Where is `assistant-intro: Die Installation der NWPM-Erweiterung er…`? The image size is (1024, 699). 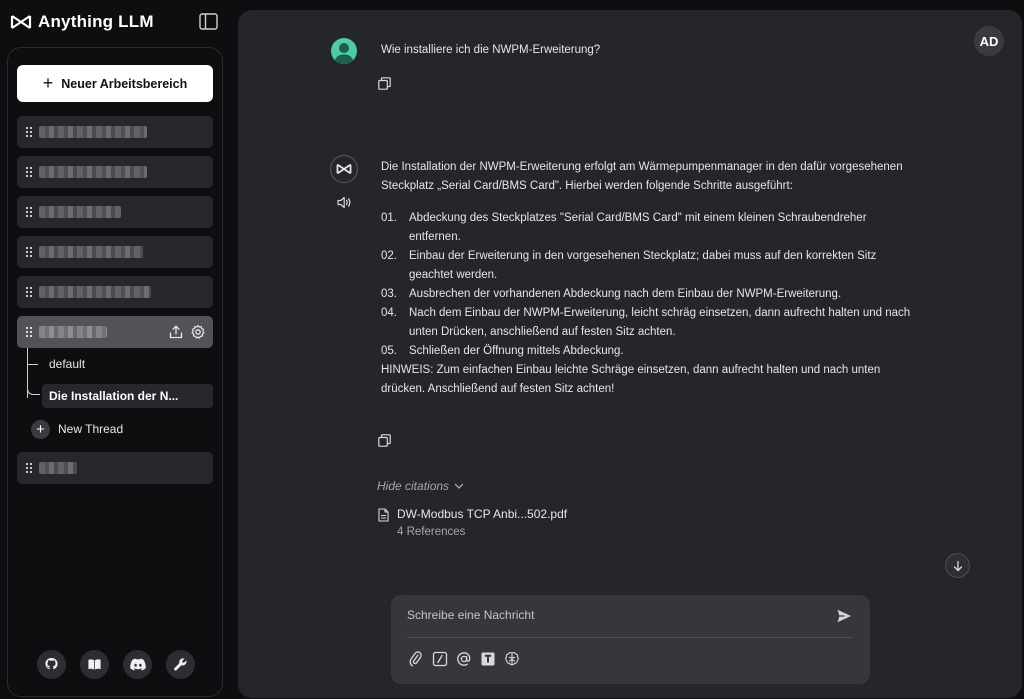
assistant-intro: Die Installation der NWPM-Erweiterung er… is located at coordinates (642, 176).